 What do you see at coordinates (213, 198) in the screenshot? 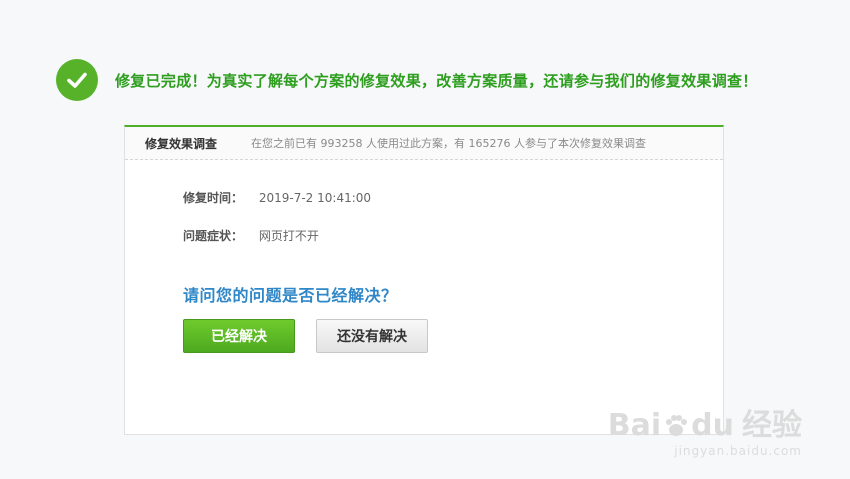
I see `repair-time-label: 修复时间：` at bounding box center [213, 198].